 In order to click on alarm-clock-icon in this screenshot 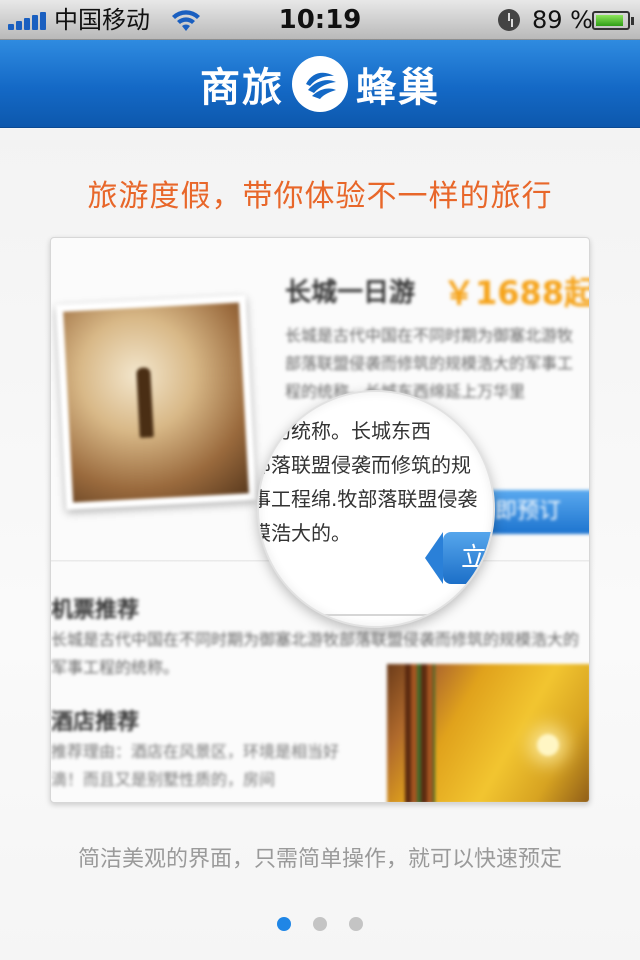, I will do `click(509, 20)`.